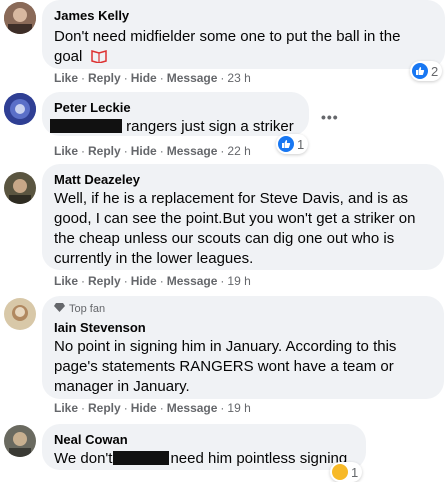  I want to click on comment-actions: Like · Reply · Hide · Message · 22 h, so click(152, 151).